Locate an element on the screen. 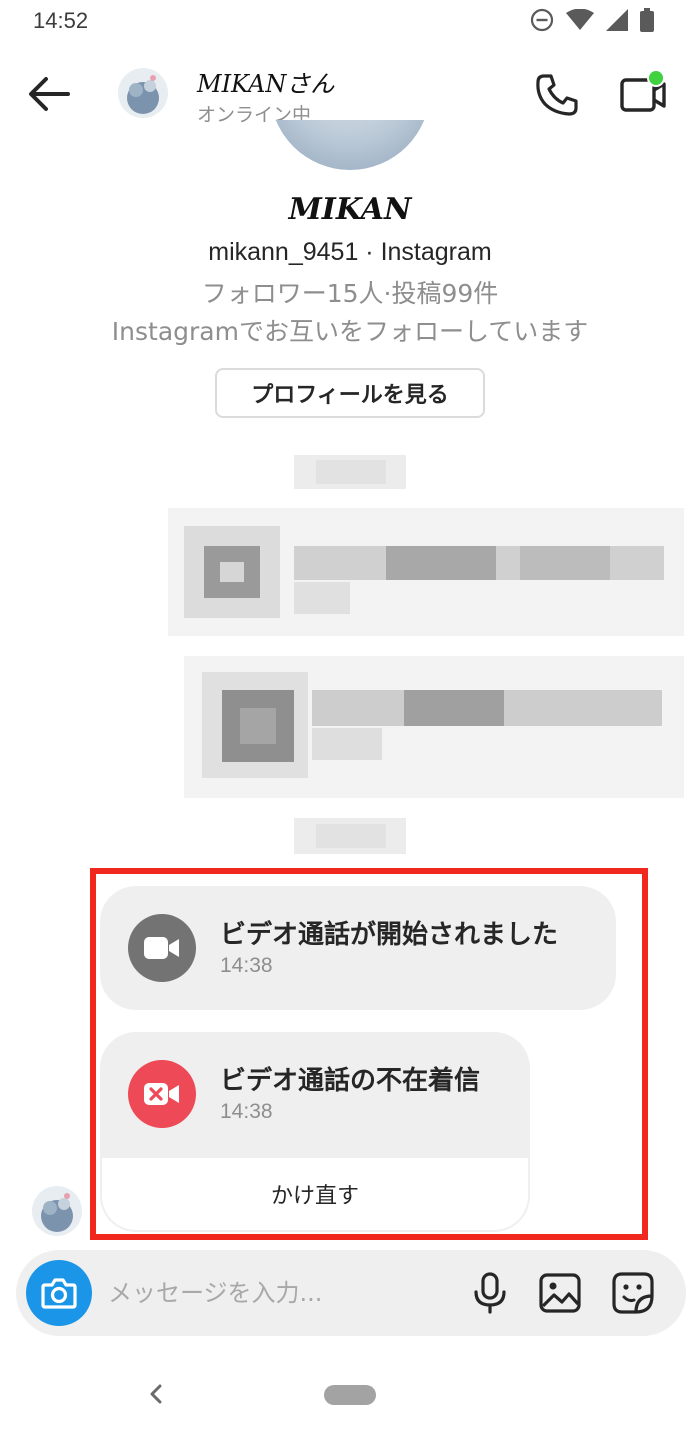 The height and width of the screenshot is (1438, 700). profile-stats: フォロワー15人·投稿99件 is located at coordinates (350, 293).